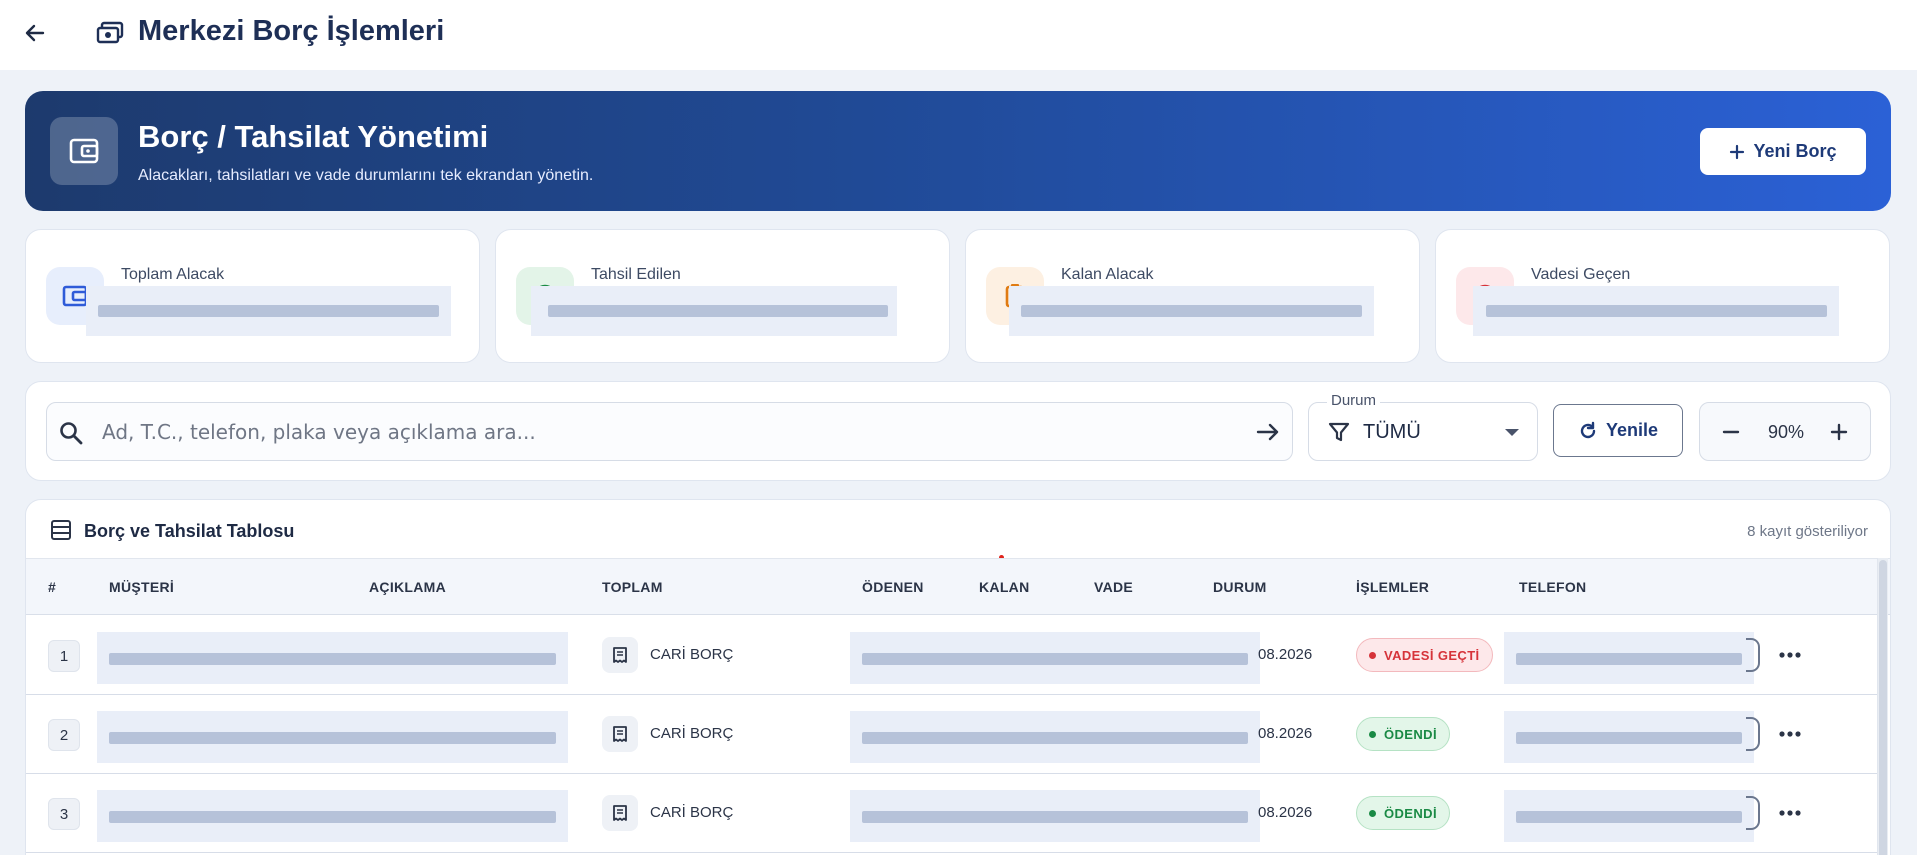 The width and height of the screenshot is (1917, 855). What do you see at coordinates (110, 35) in the screenshot?
I see `money-icon` at bounding box center [110, 35].